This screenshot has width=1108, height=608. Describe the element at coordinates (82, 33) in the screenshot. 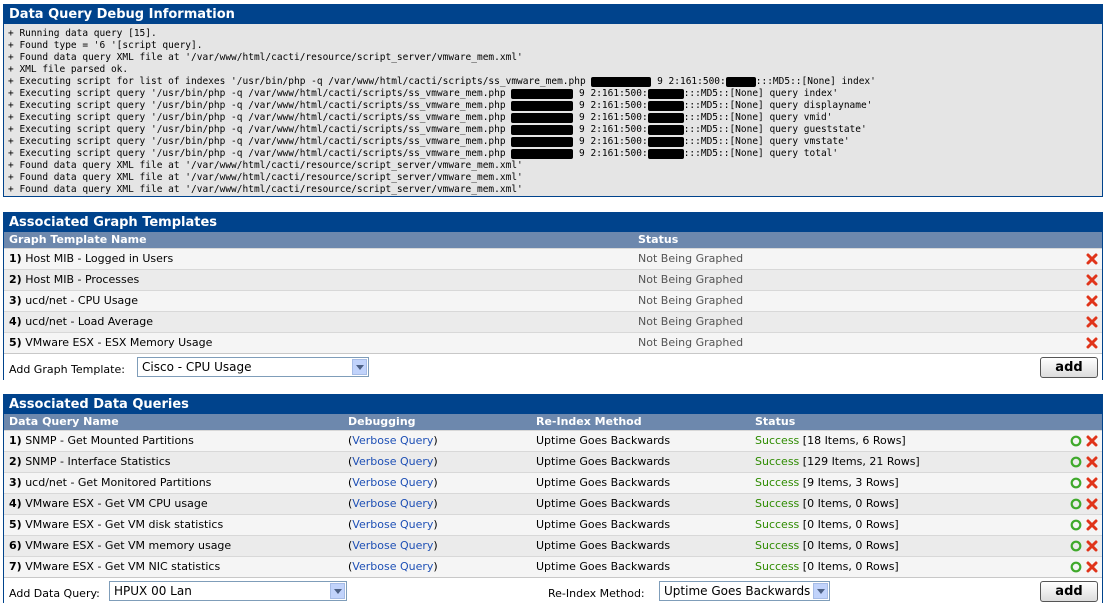

I see `debug-line-text: + Running data query [15].` at that location.